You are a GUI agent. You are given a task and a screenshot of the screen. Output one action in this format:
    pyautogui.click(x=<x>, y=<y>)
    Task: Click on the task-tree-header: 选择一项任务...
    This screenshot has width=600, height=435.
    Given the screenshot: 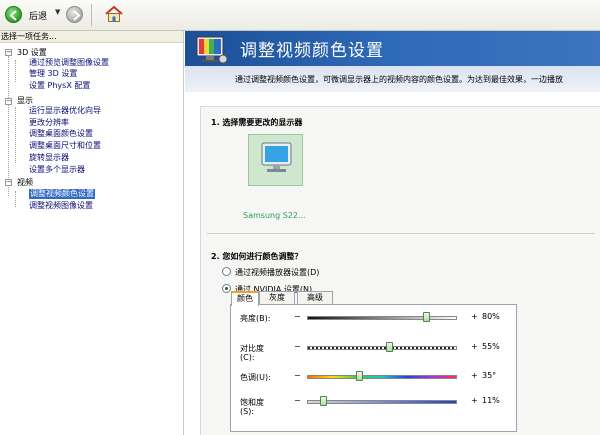 What is the action you would take?
    pyautogui.click(x=91, y=37)
    